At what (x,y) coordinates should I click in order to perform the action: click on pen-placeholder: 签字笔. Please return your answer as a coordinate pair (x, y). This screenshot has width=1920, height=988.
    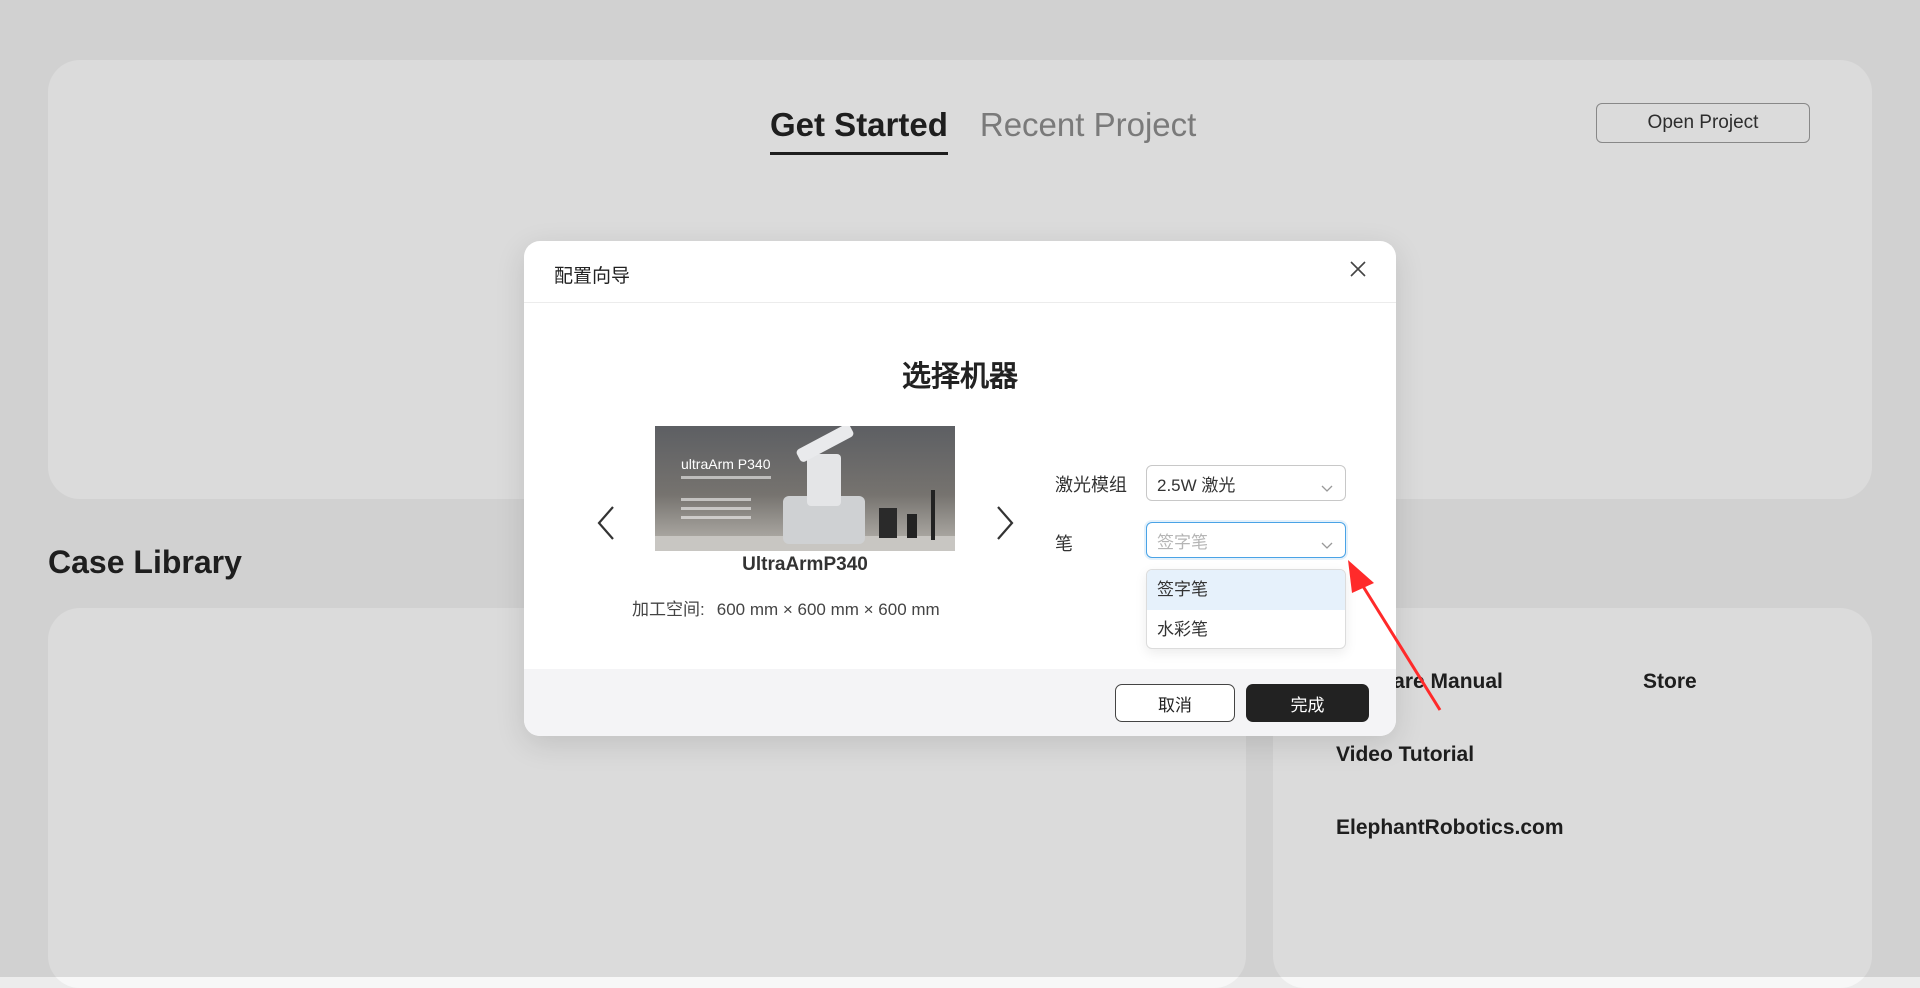
    Looking at the image, I should click on (1182, 542).